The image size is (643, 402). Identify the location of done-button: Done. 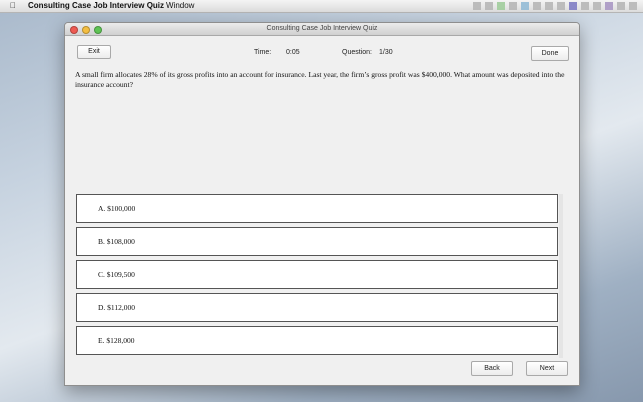
(550, 53).